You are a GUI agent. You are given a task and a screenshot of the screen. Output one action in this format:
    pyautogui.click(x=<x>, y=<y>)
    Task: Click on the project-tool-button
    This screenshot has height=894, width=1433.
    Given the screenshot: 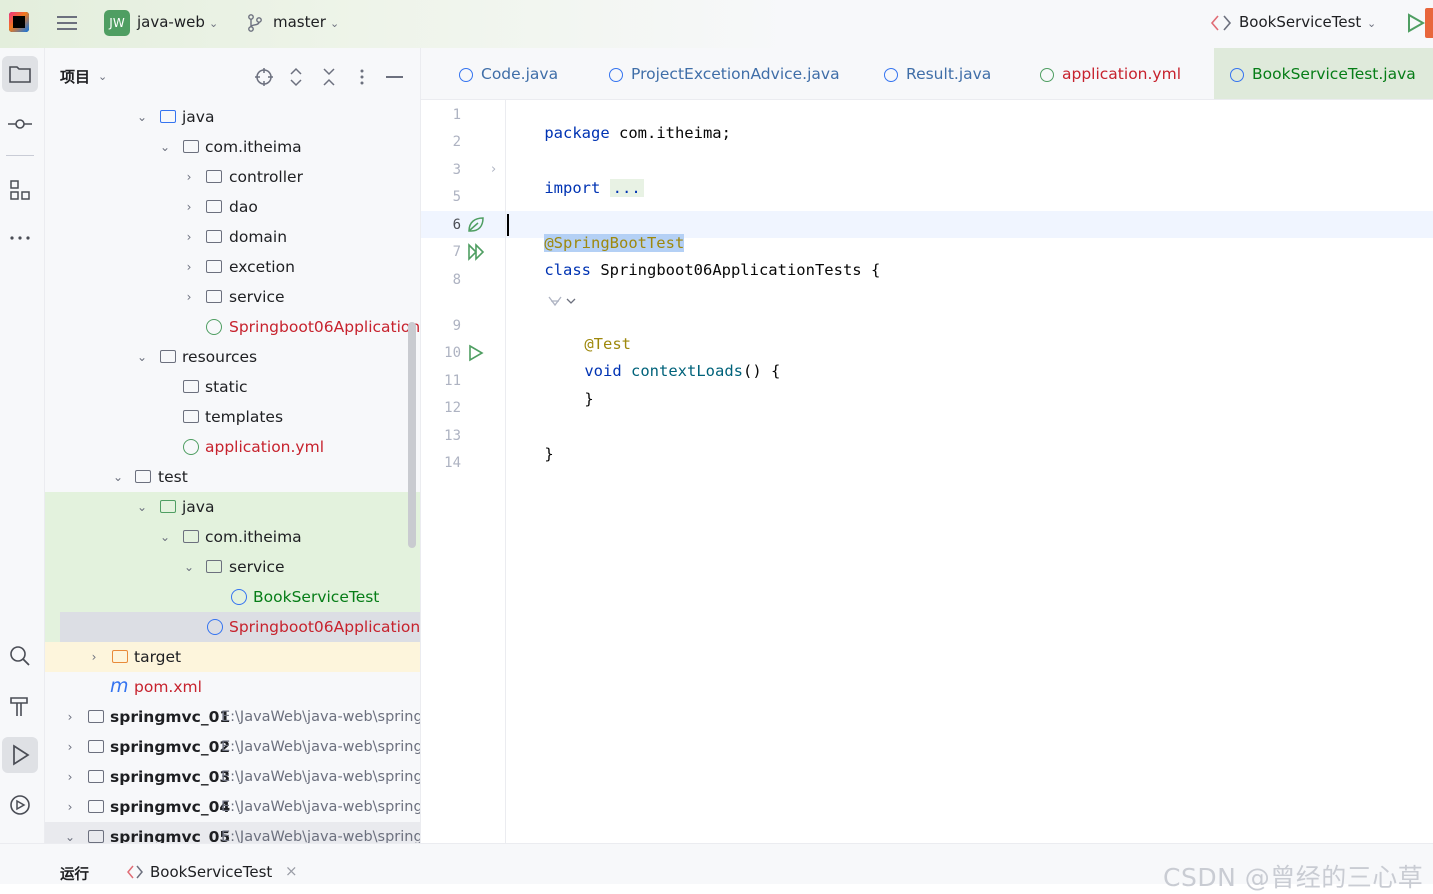 What is the action you would take?
    pyautogui.click(x=20, y=74)
    